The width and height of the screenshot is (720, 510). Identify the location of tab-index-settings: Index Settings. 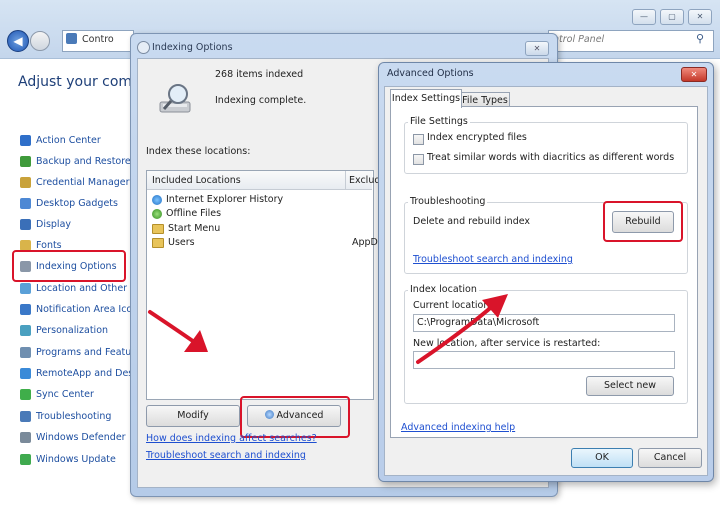
(426, 98).